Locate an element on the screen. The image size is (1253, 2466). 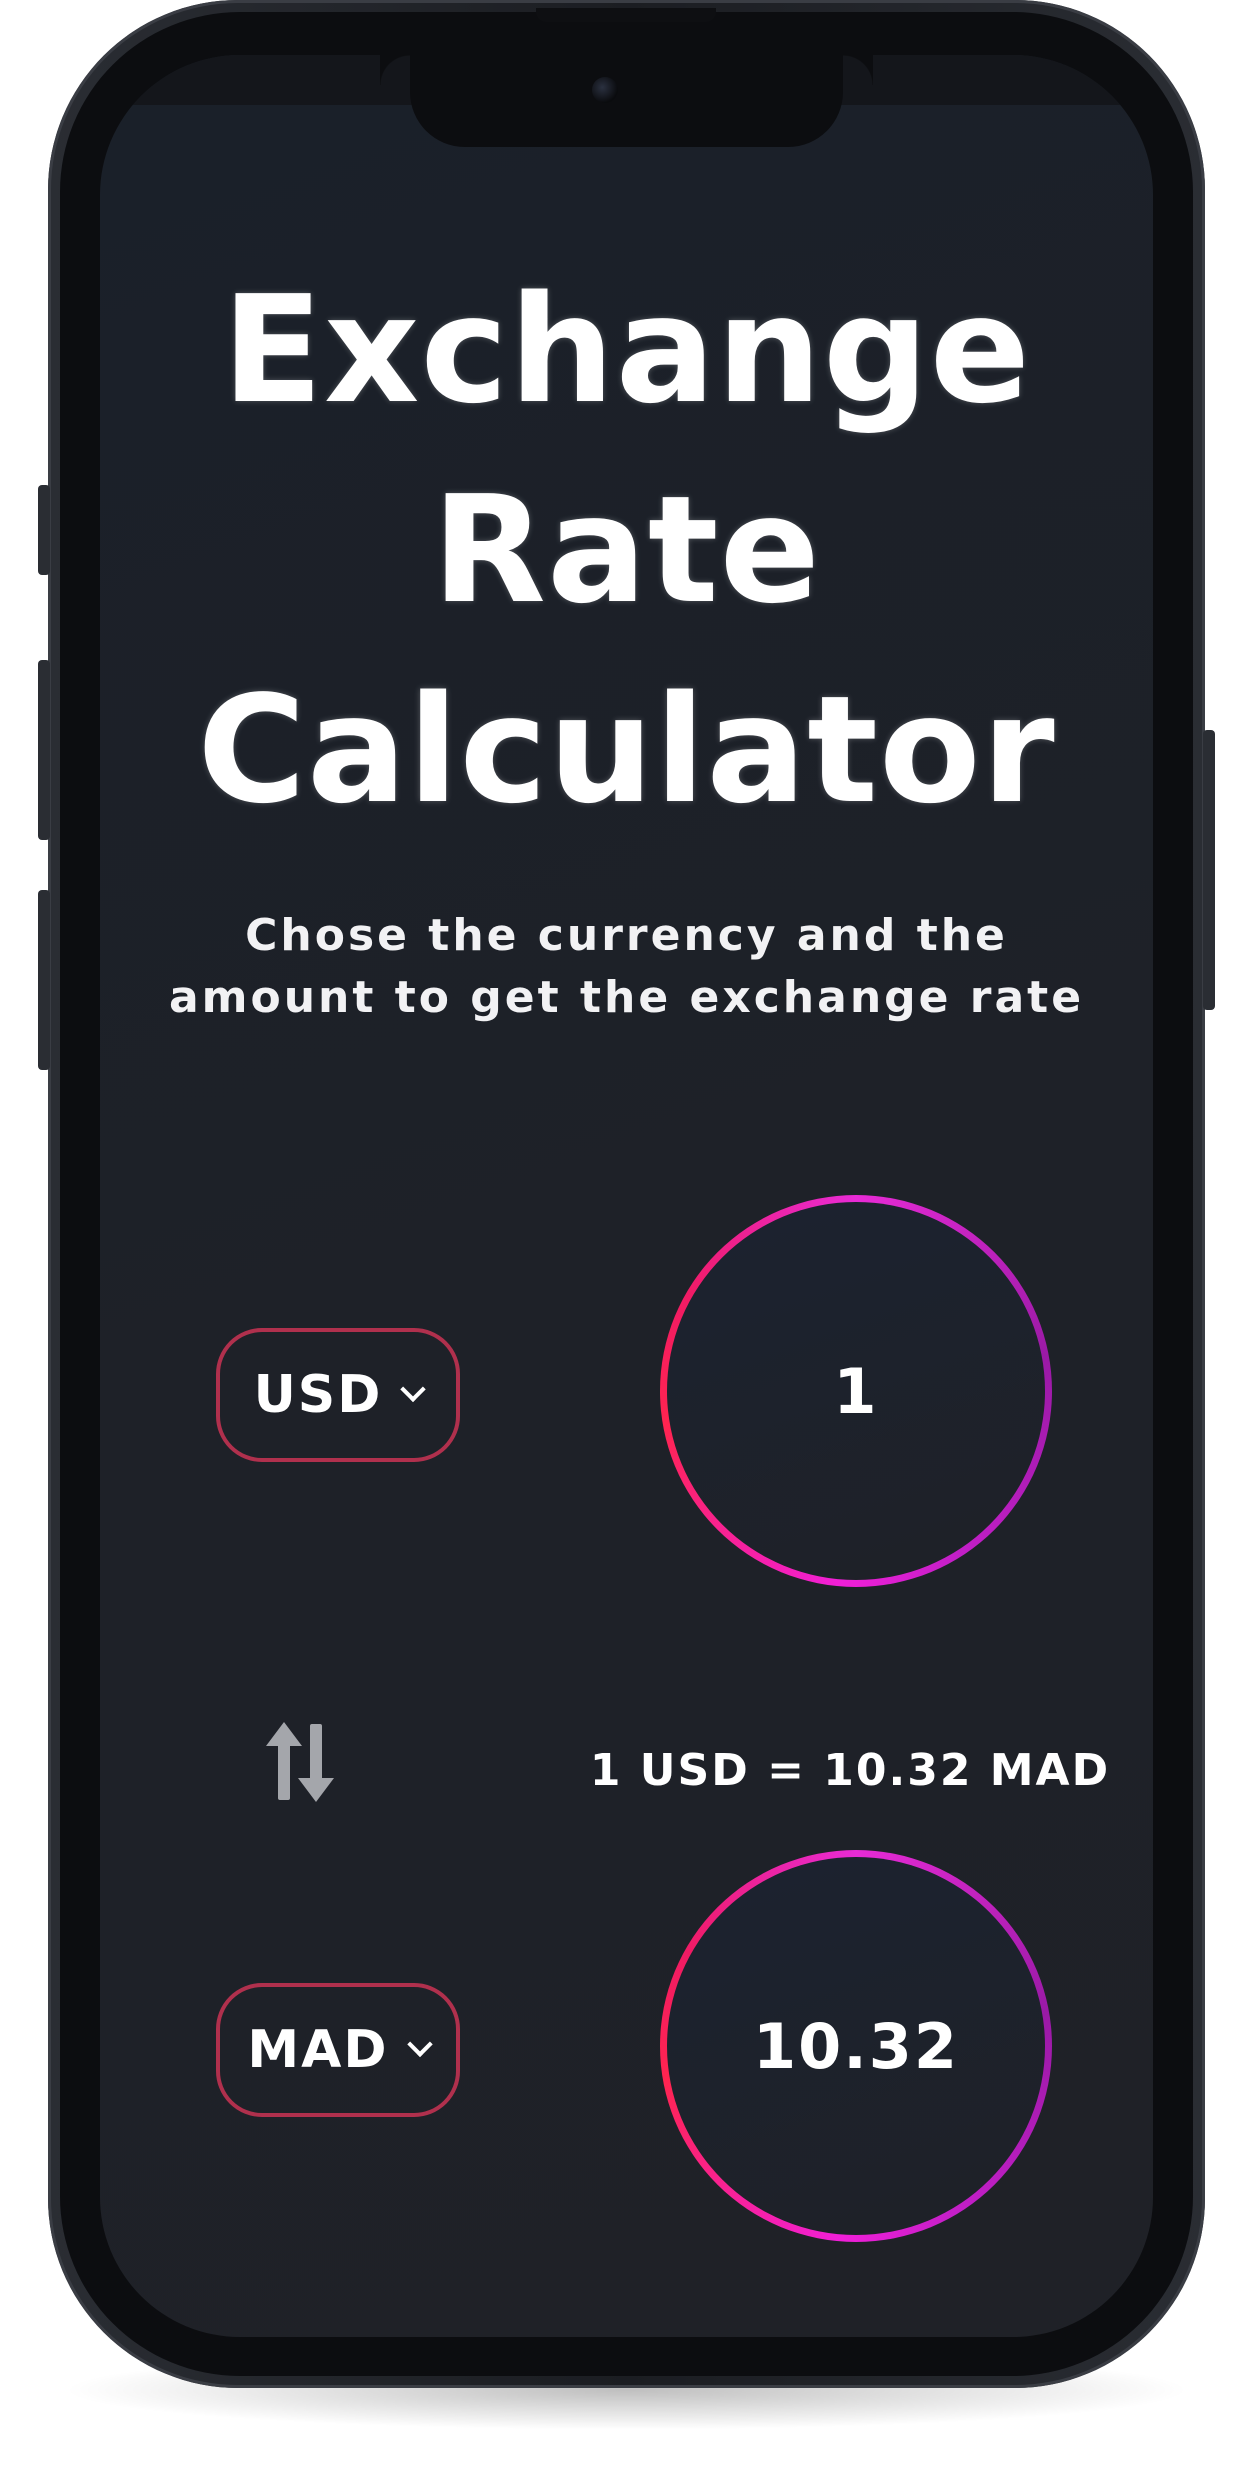
to-amount-input: 10.32 is located at coordinates (856, 2046).